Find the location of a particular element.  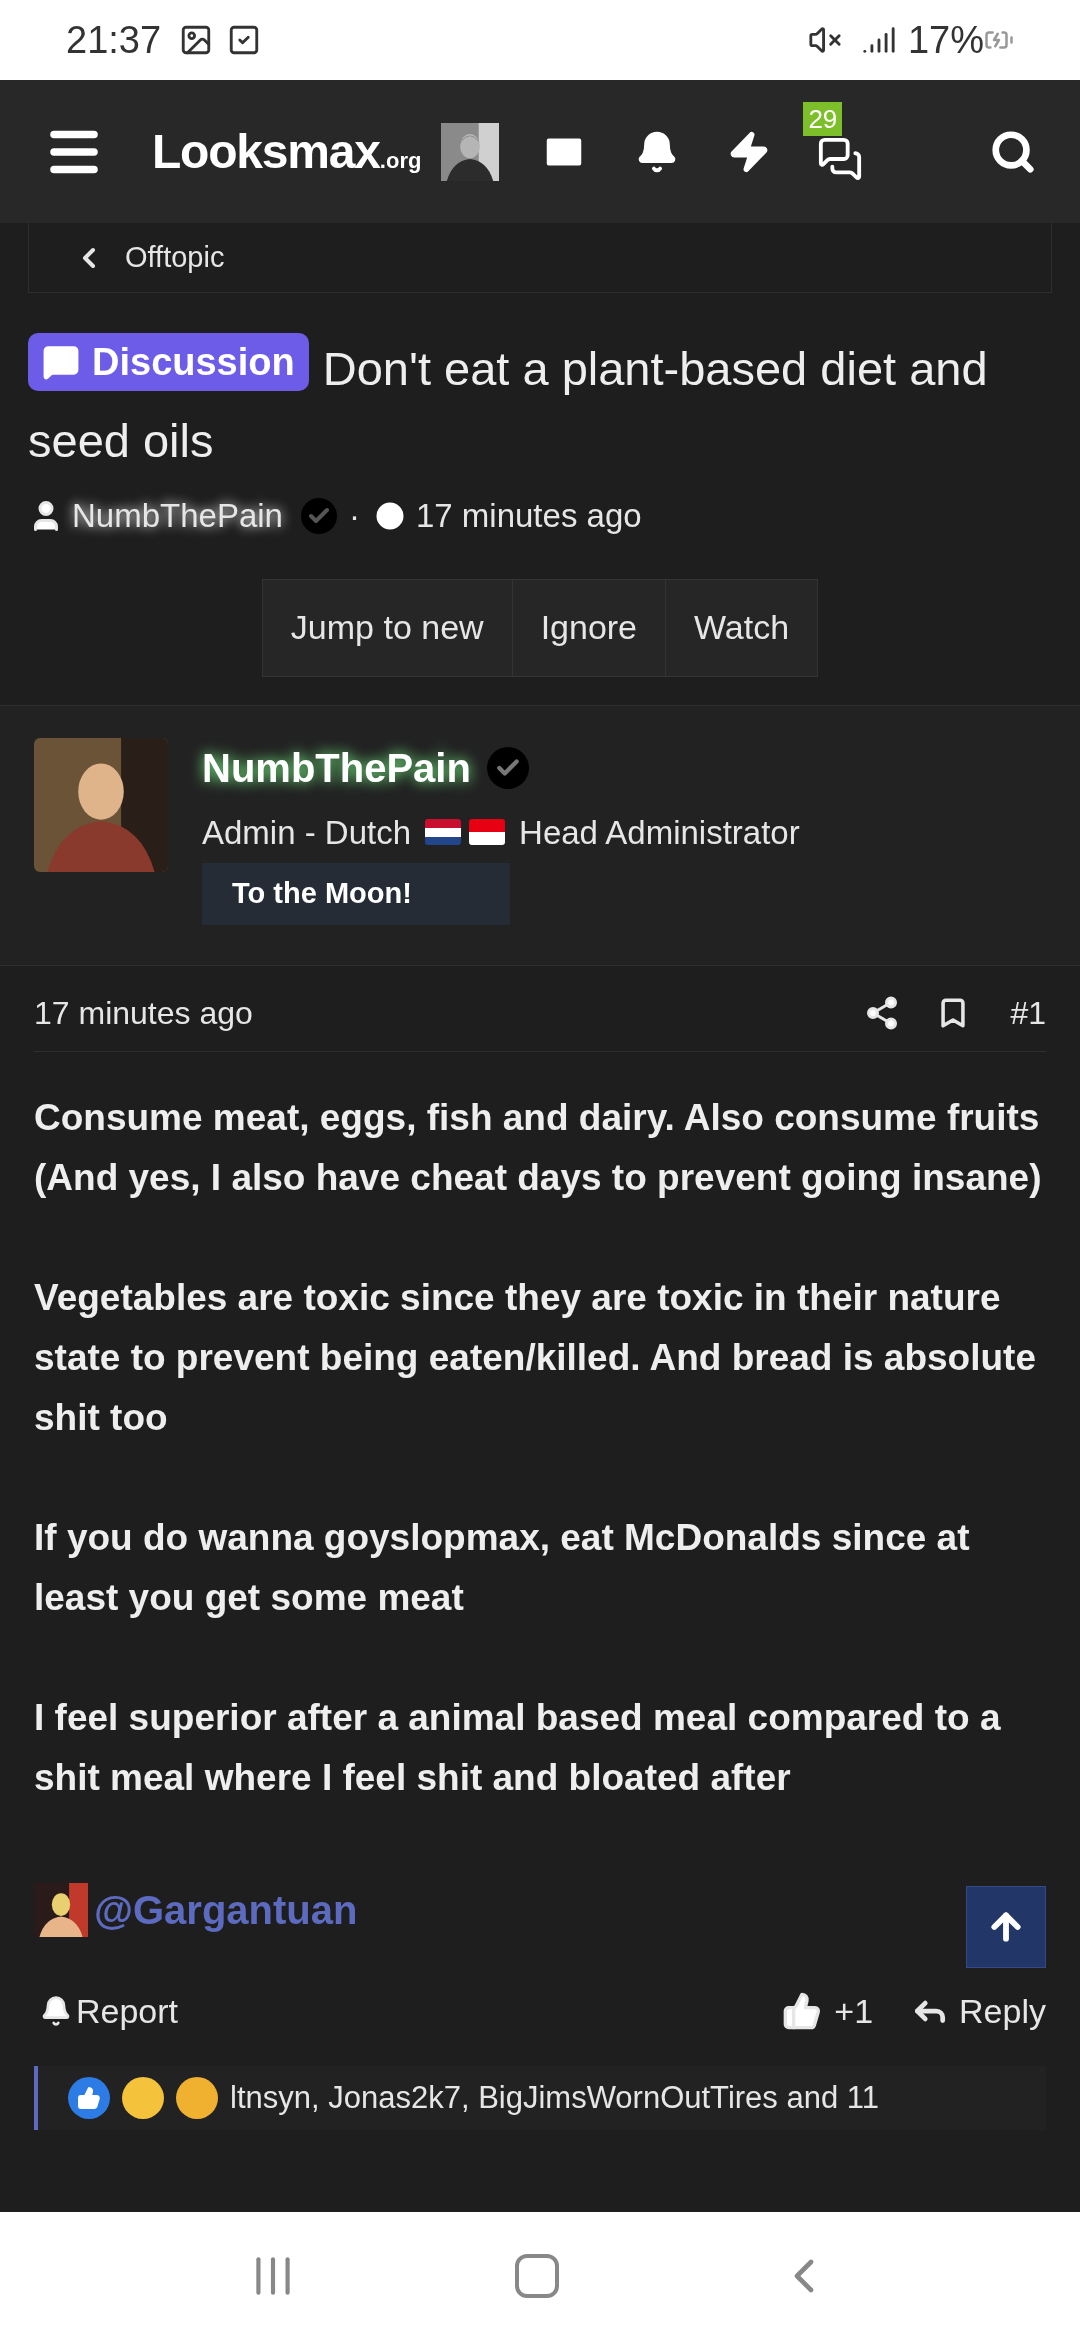

post-paragraph: Vegetables are toxic since they are toxic in their nature state to prevent being eaten/killed. And bread is absolute shit too is located at coordinates (535, 1358).